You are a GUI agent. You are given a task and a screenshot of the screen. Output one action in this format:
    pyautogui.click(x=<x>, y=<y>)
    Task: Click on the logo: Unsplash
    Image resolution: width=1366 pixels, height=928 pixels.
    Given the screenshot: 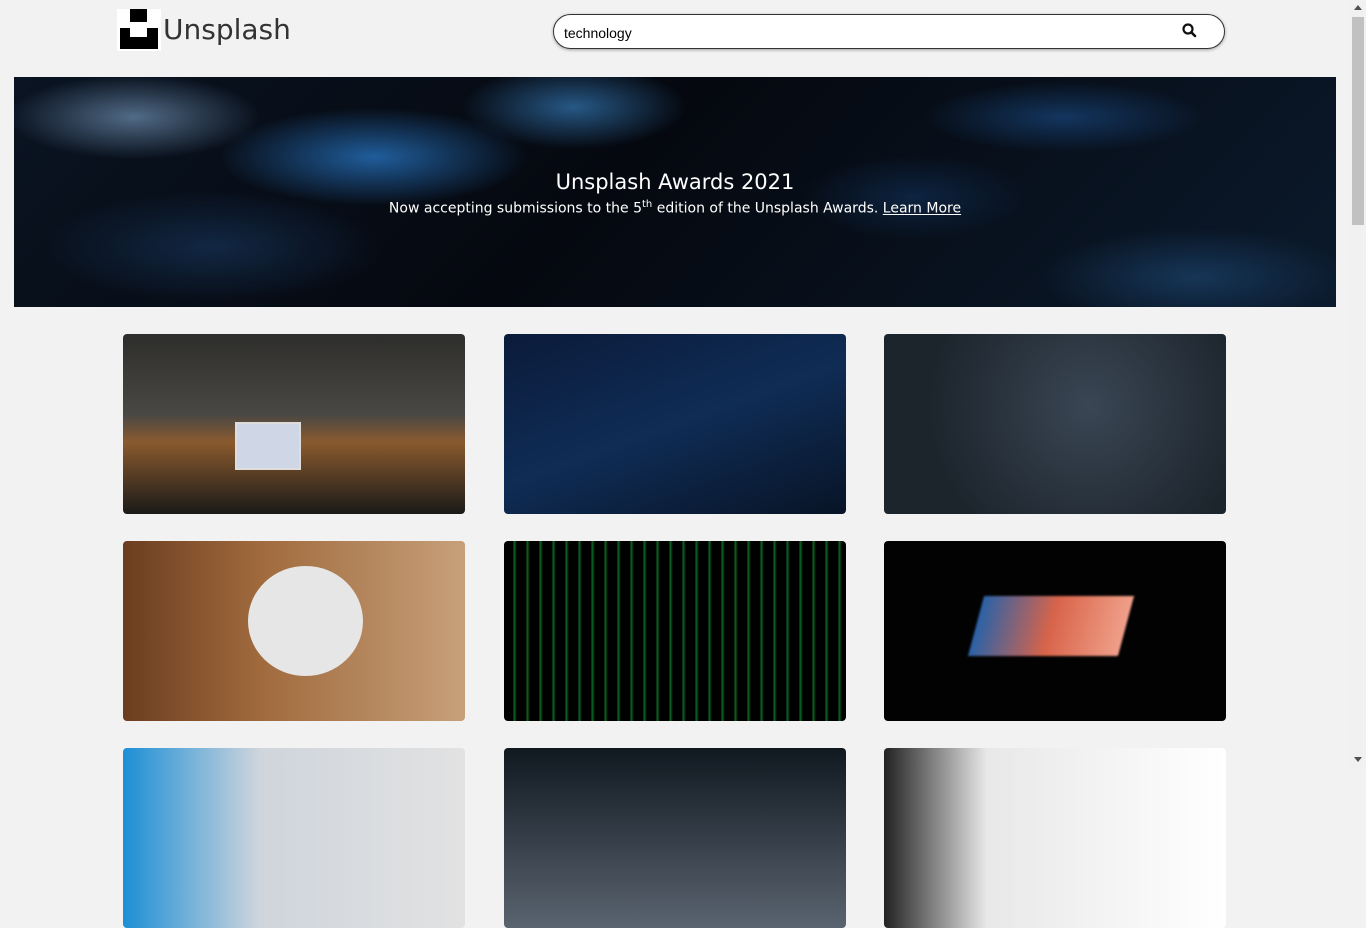 What is the action you would take?
    pyautogui.click(x=204, y=30)
    